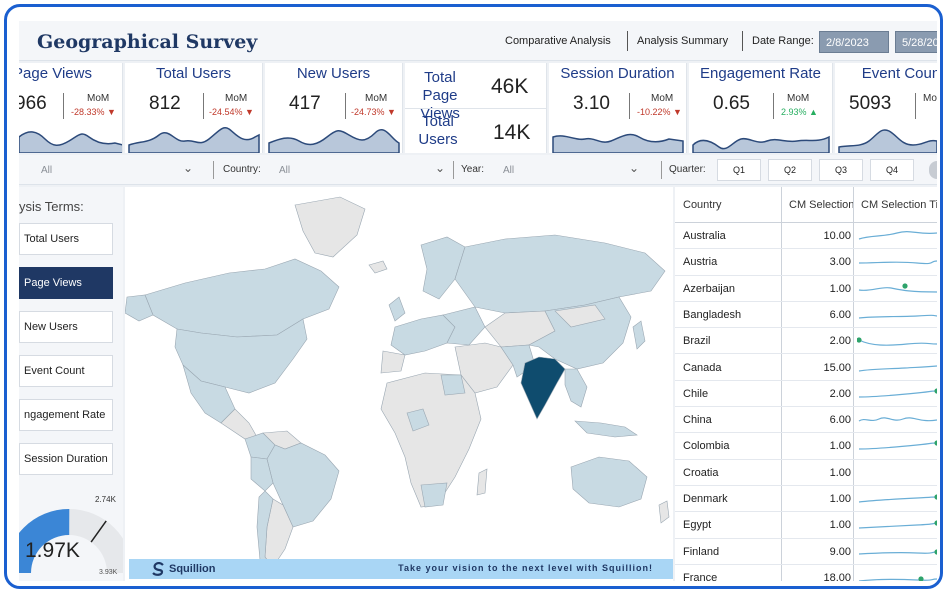 The image size is (947, 593). Describe the element at coordinates (284, 170) in the screenshot. I see `country-filter-value: All` at that location.